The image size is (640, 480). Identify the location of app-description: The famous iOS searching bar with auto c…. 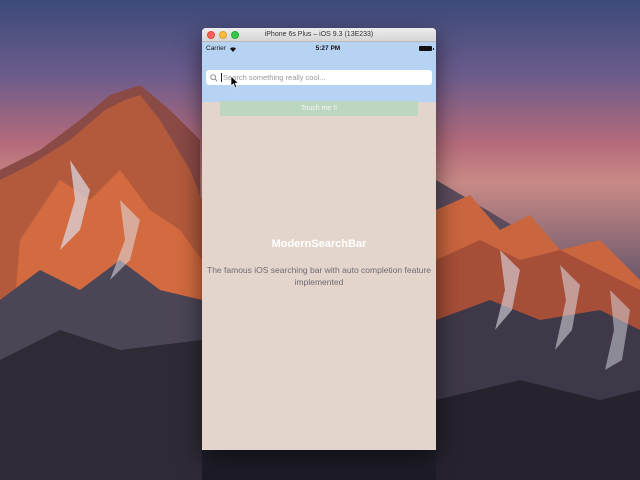
(319, 276).